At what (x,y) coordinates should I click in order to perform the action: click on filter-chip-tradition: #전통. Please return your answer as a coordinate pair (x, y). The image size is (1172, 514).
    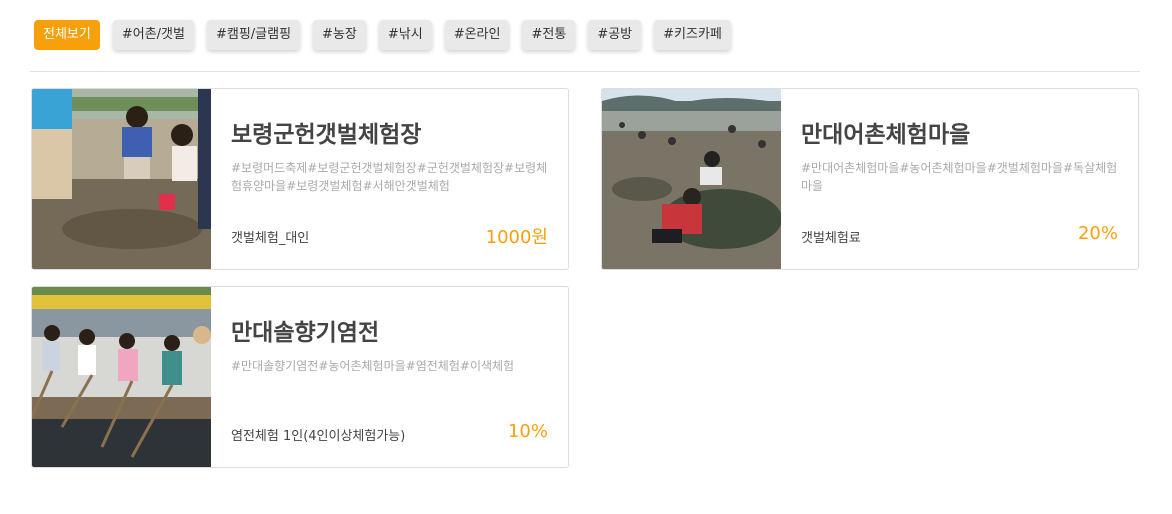
    Looking at the image, I should click on (549, 35).